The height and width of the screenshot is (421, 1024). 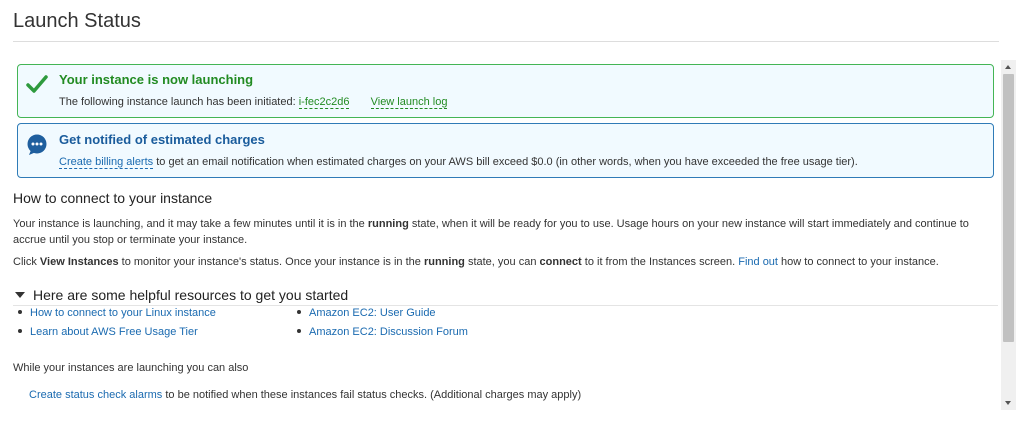 I want to click on connect-heading: How to connect to your instance, so click(x=113, y=198).